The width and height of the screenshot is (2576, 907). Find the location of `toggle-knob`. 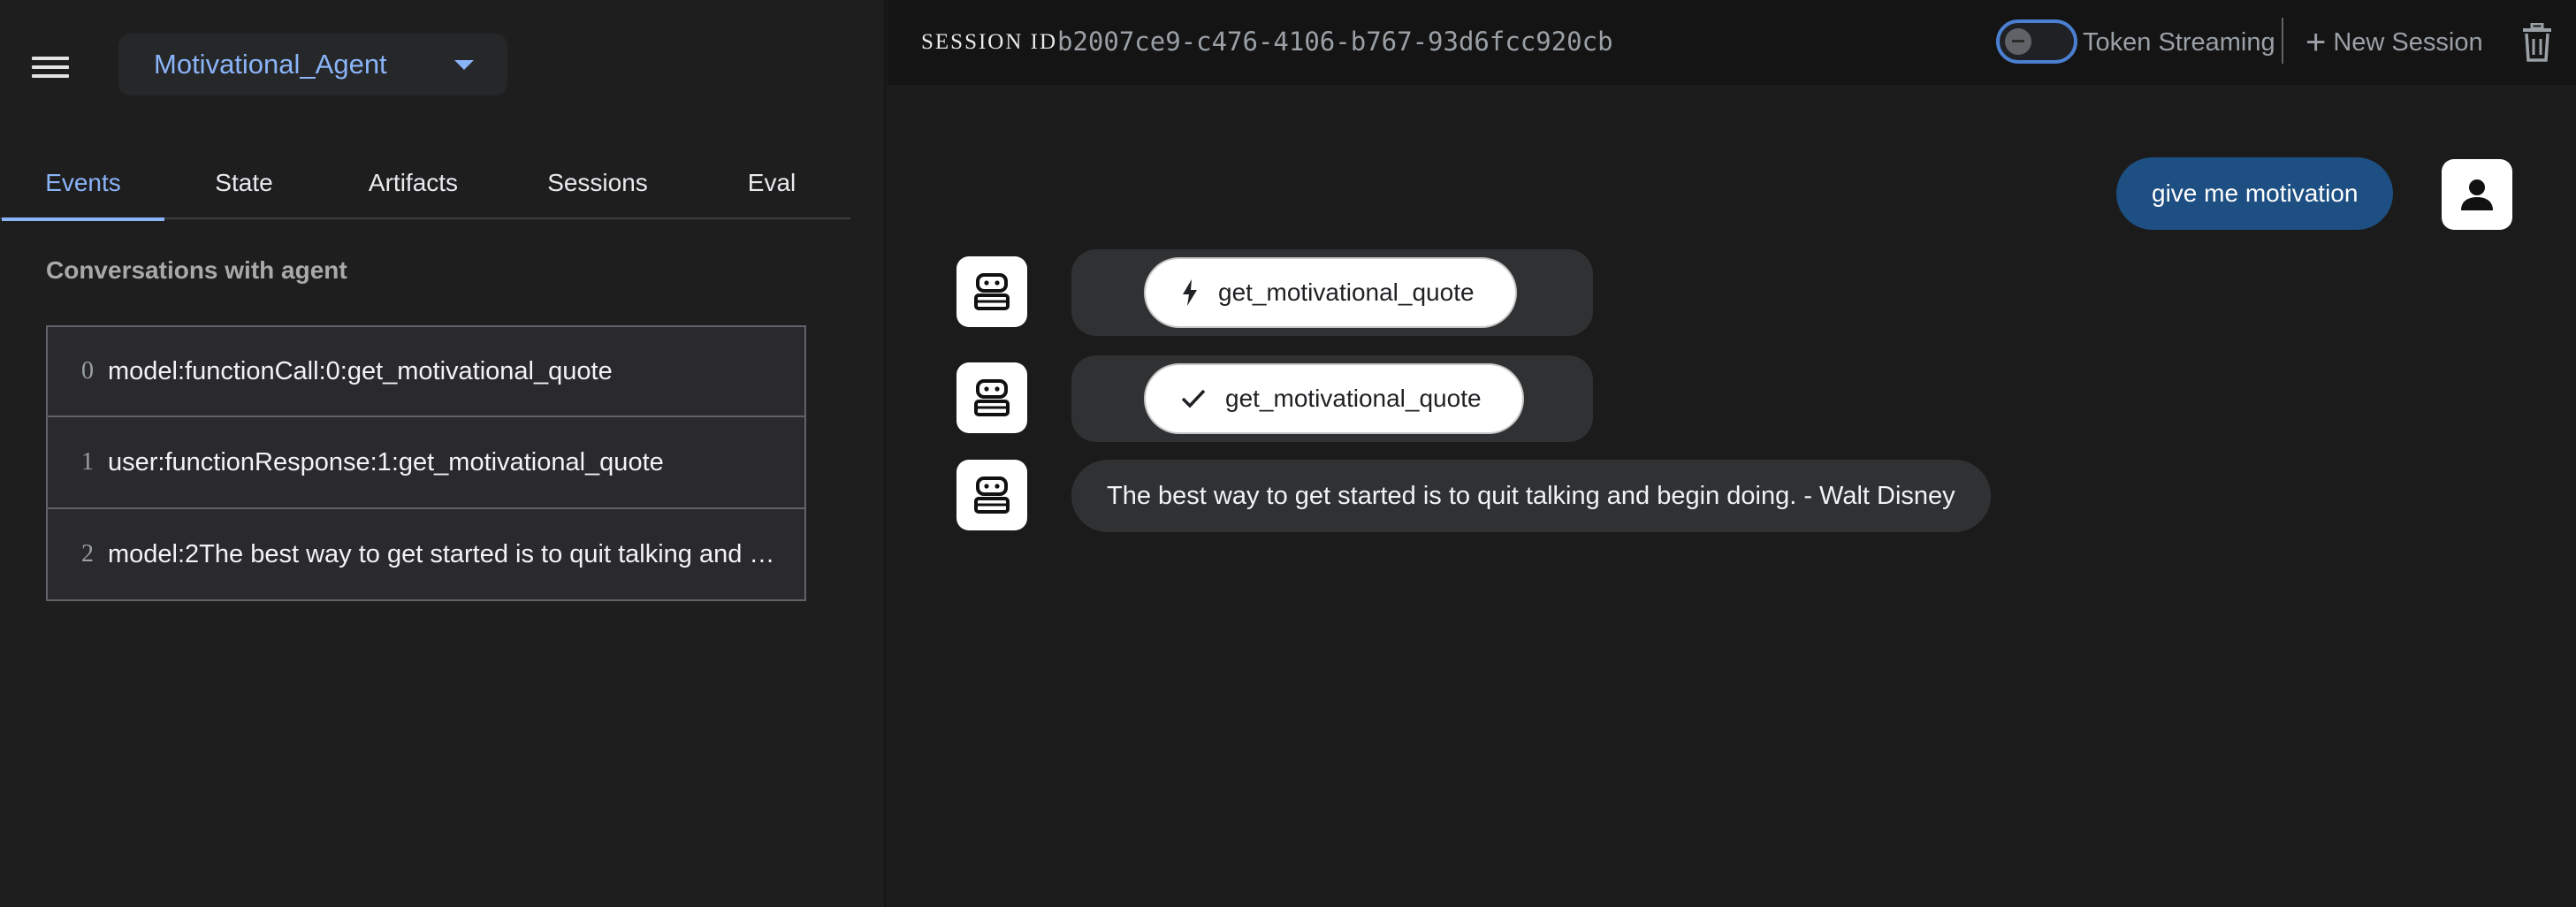

toggle-knob is located at coordinates (2018, 42).